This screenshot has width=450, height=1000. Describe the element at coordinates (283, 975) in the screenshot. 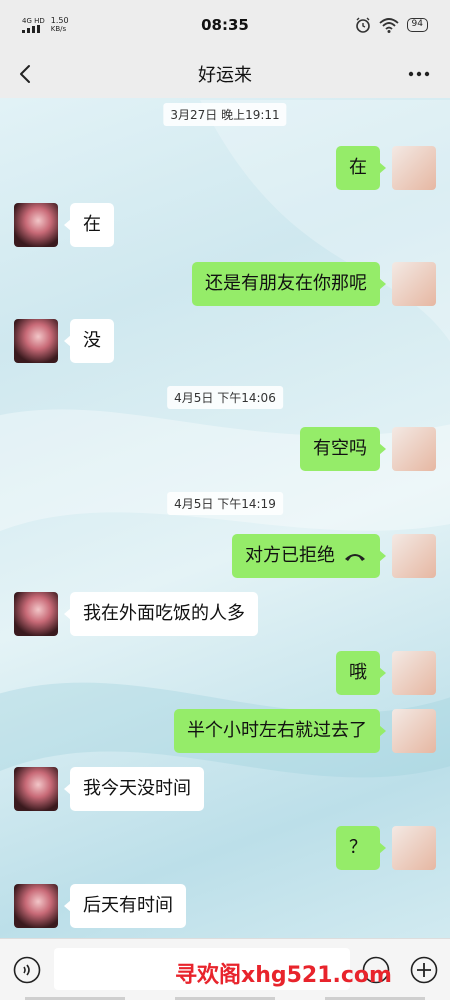

I see `watermark: 寻欢阁xhg521.com` at that location.